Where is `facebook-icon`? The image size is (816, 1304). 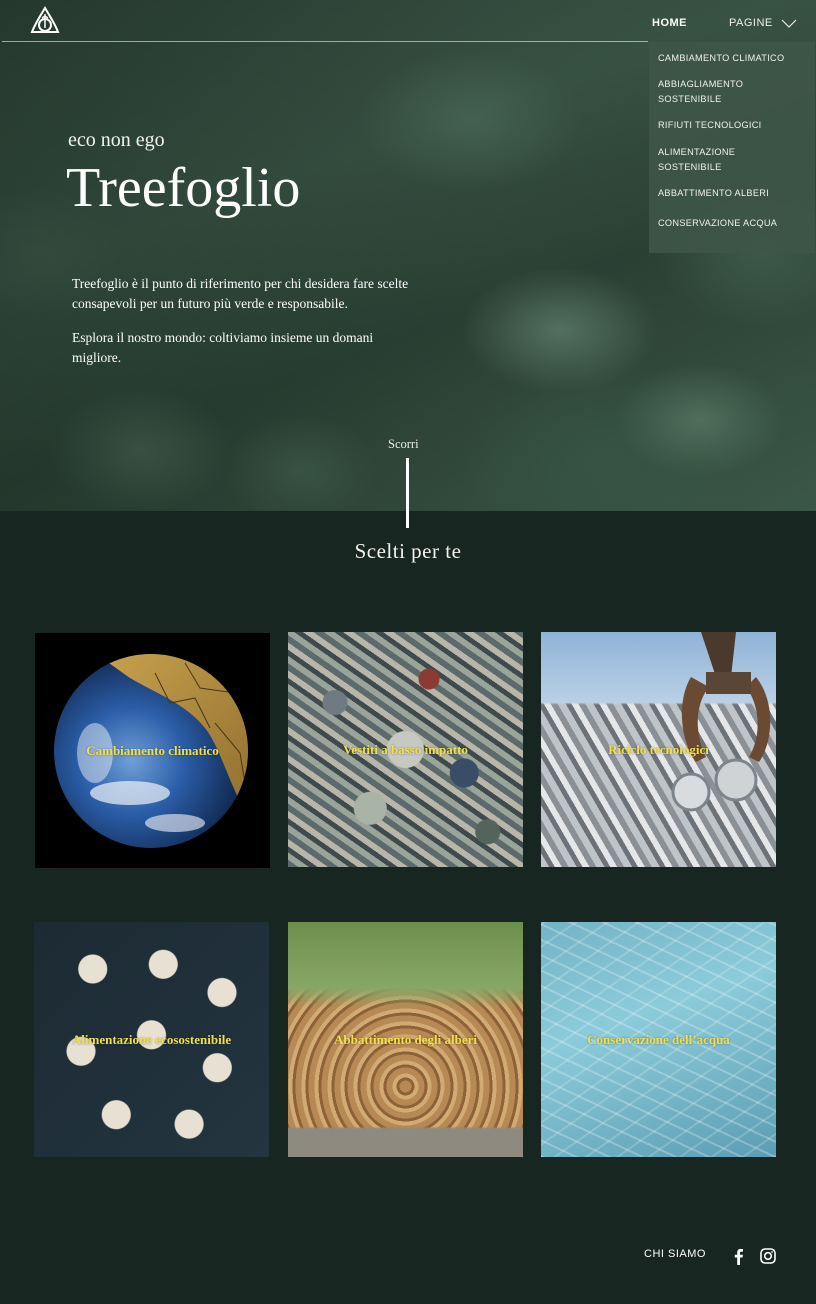 facebook-icon is located at coordinates (738, 1256).